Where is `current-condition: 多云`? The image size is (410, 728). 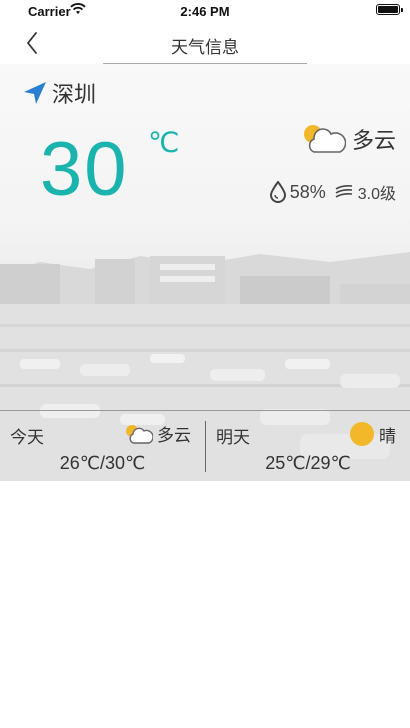
current-condition: 多云 is located at coordinates (348, 139).